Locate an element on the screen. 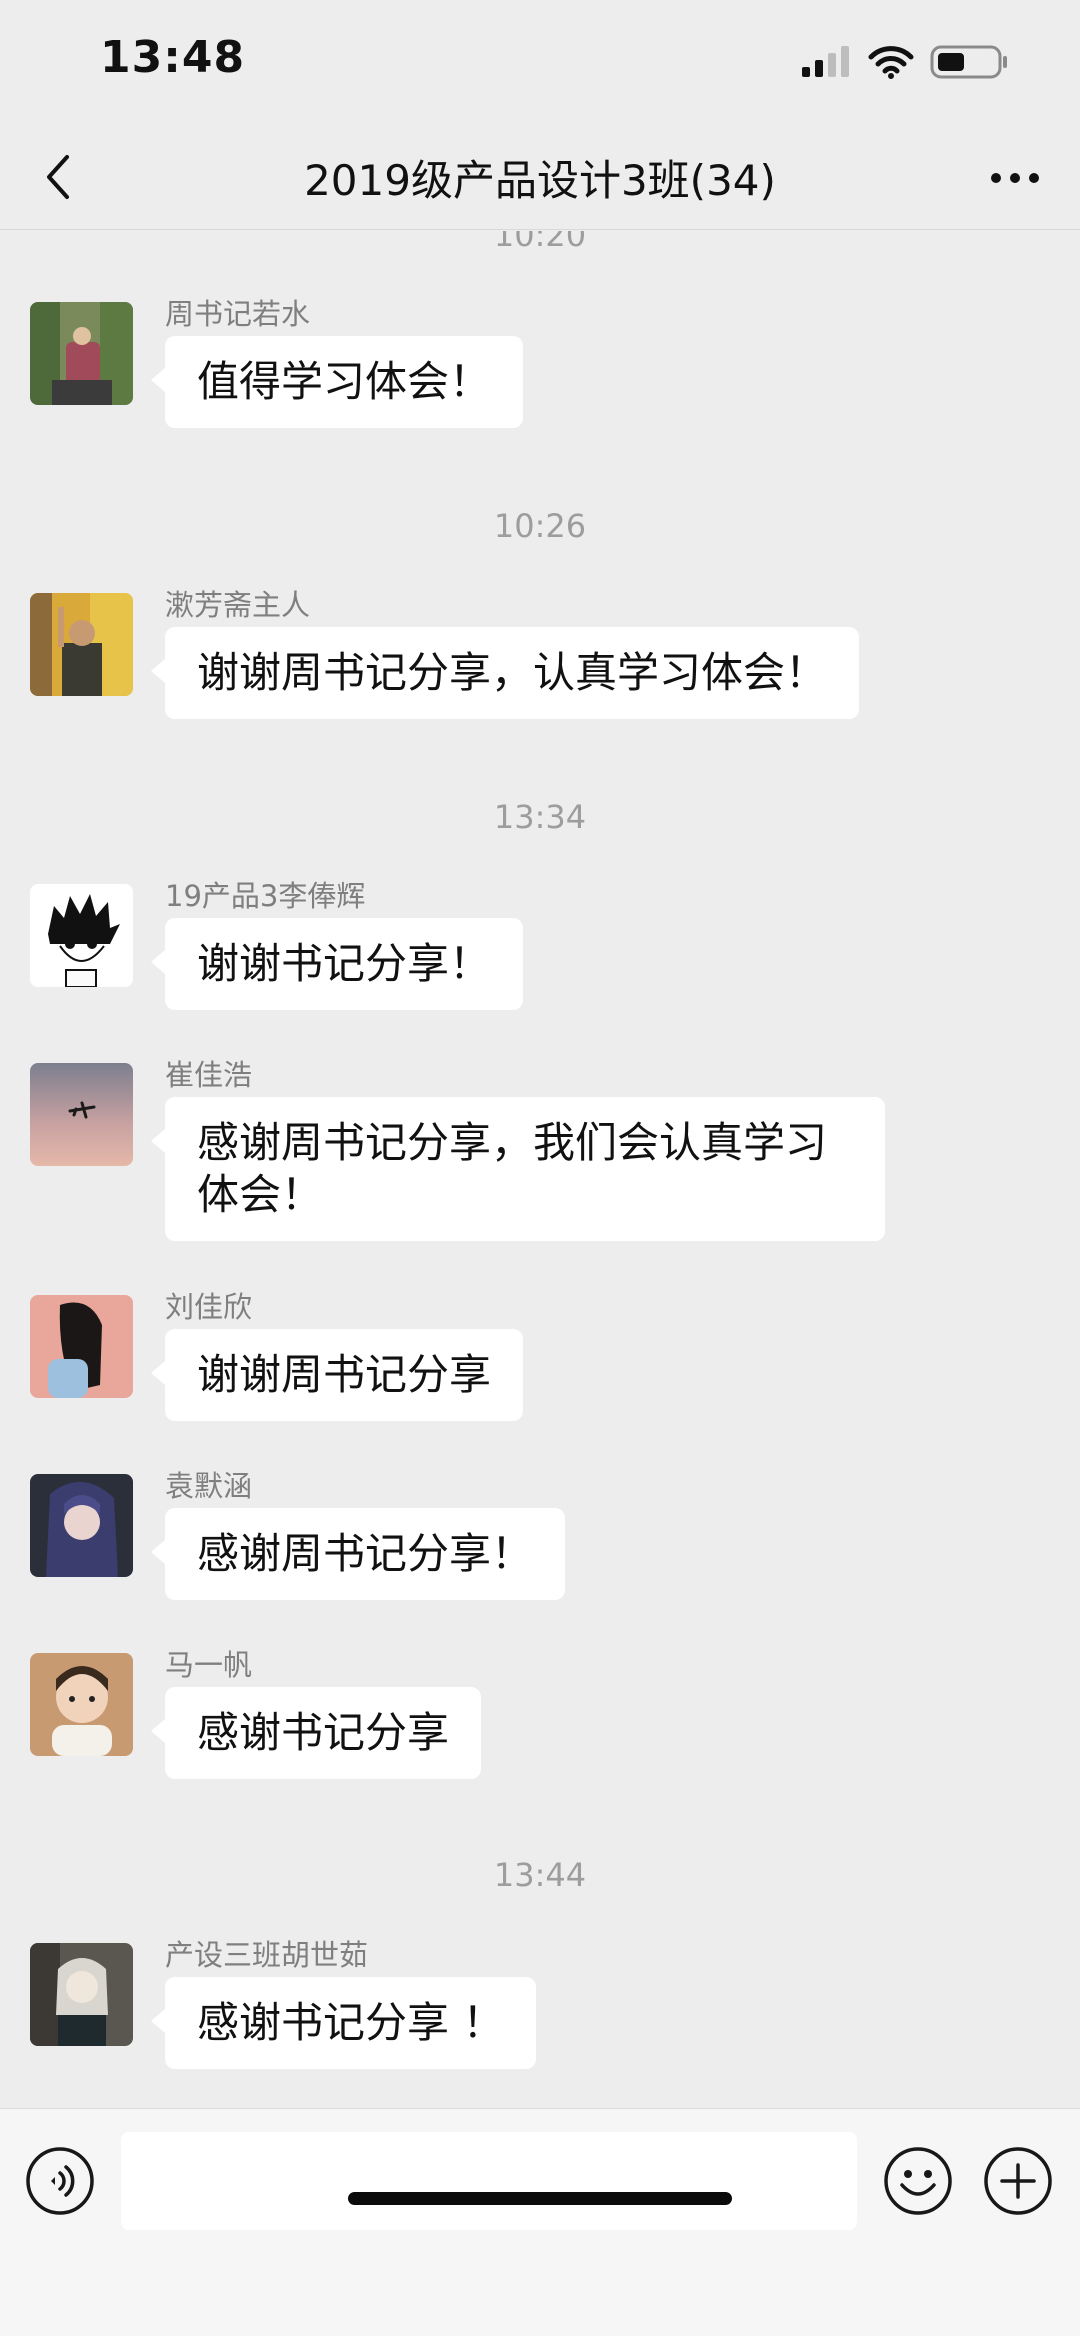 This screenshot has width=1080, height=2336. input-bar is located at coordinates (540, 2222).